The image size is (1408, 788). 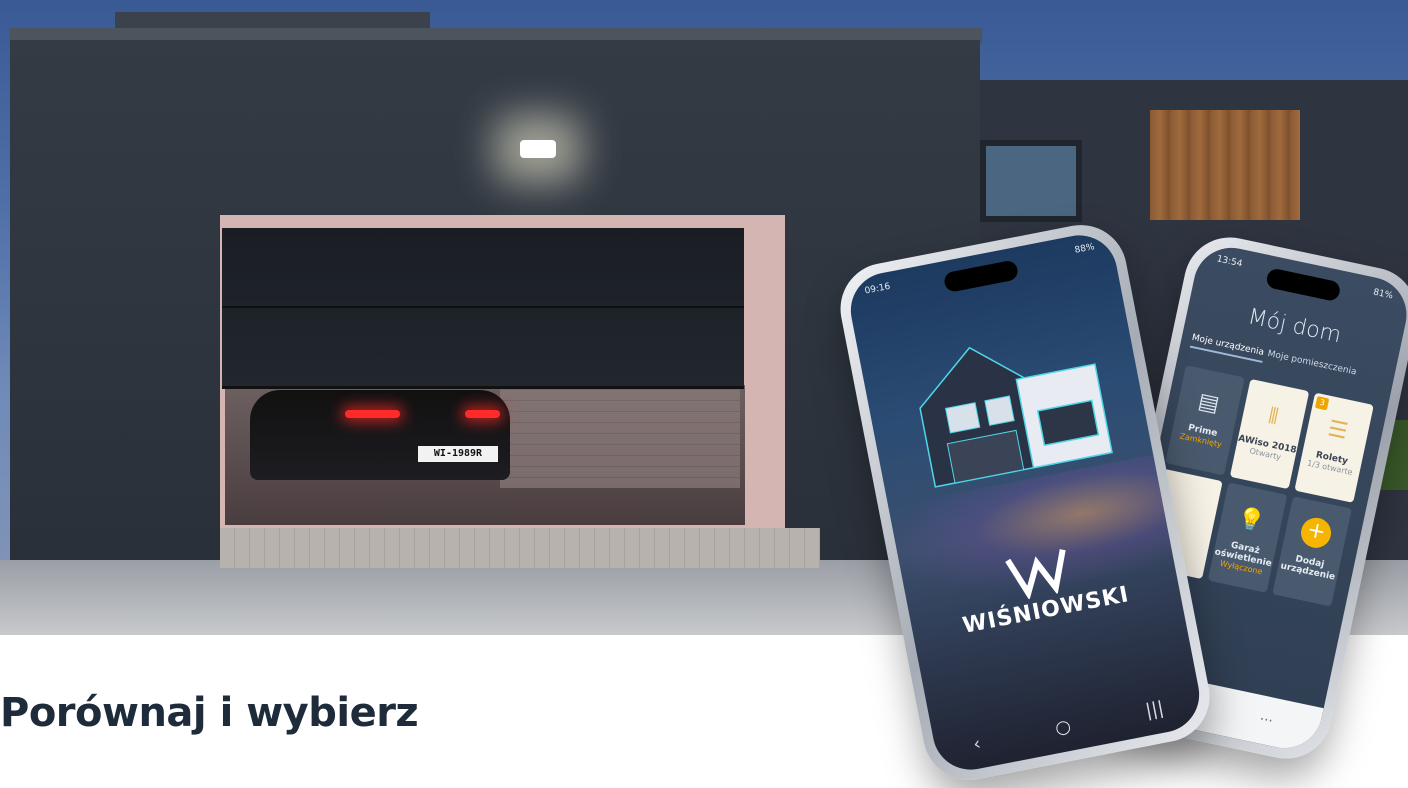 I want to click on status-time: 13:54, so click(x=1229, y=262).